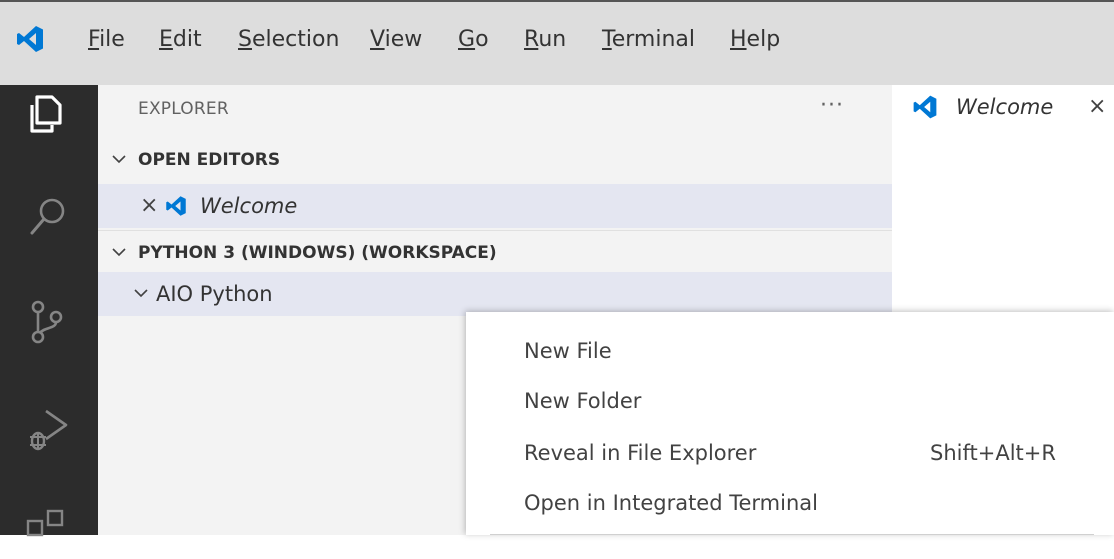  What do you see at coordinates (30, 39) in the screenshot?
I see `vscode-logo-icon` at bounding box center [30, 39].